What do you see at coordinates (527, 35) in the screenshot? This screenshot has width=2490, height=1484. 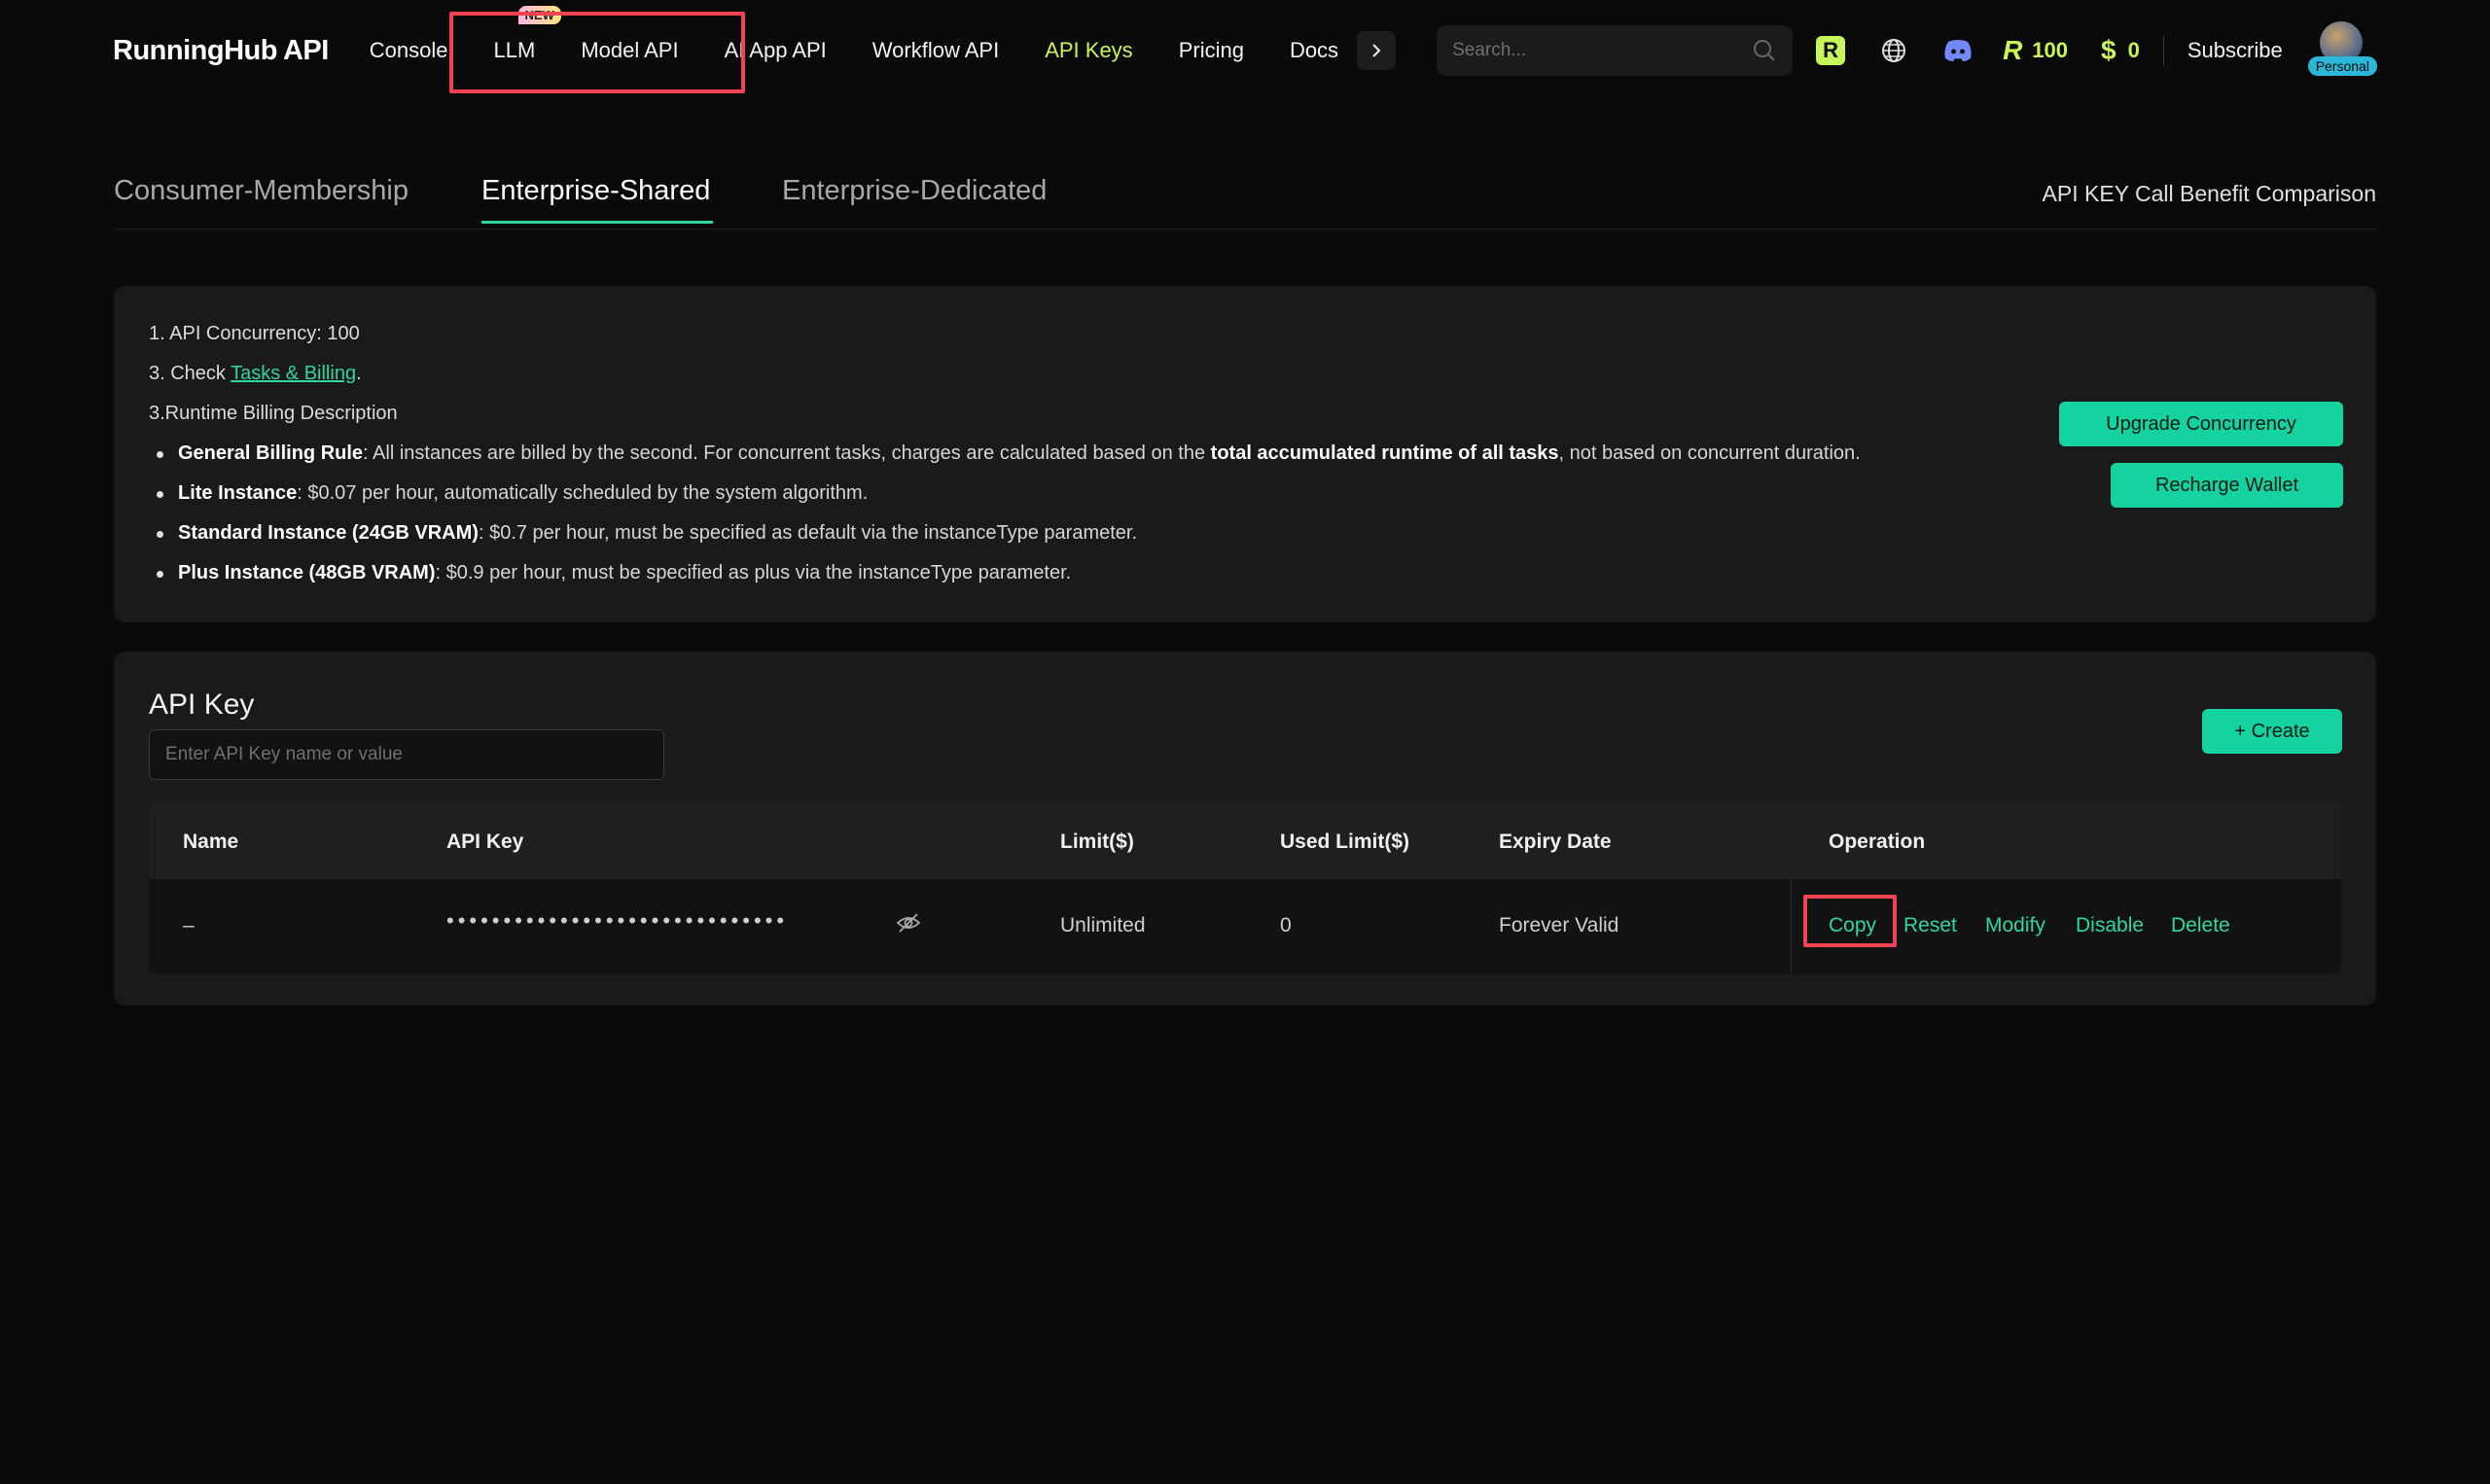 I see `nav-link-llm: NEW LLM` at bounding box center [527, 35].